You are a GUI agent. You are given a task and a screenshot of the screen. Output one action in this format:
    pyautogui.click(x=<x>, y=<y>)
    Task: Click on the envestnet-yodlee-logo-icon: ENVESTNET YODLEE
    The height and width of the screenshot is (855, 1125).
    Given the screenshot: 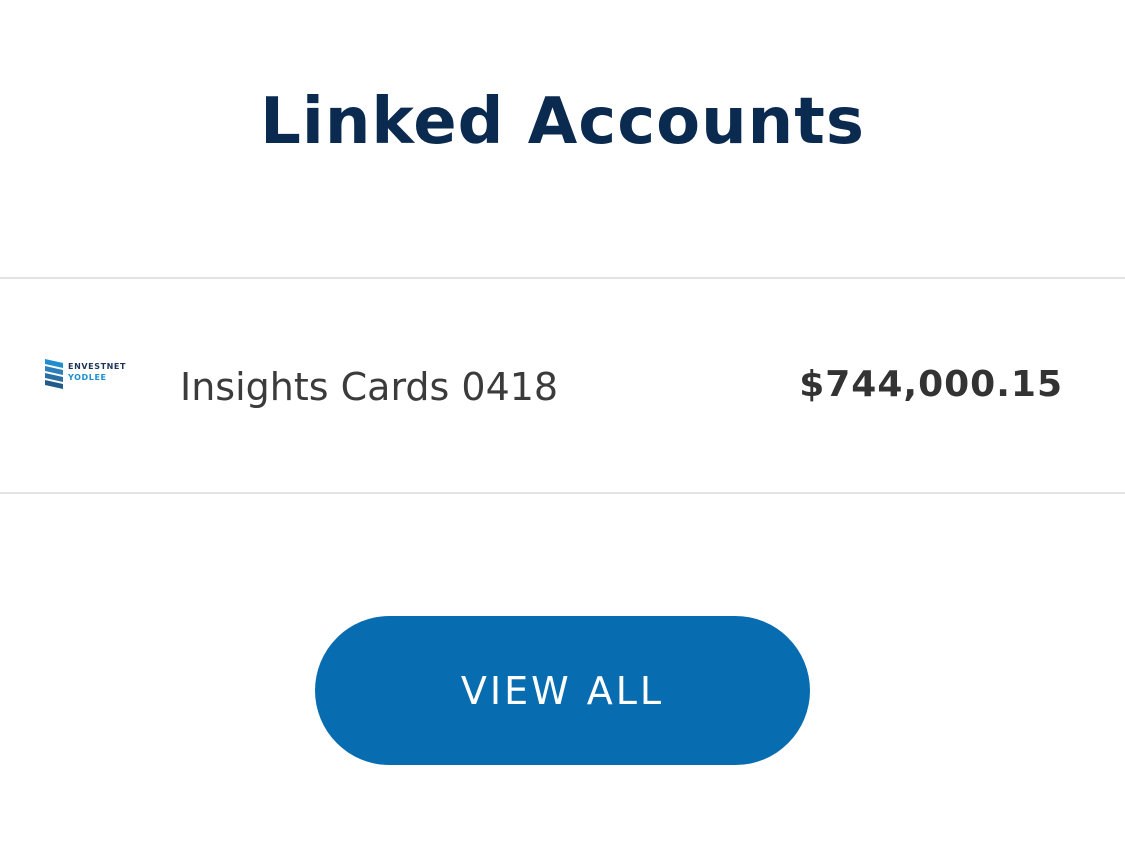 What is the action you would take?
    pyautogui.click(x=91, y=374)
    